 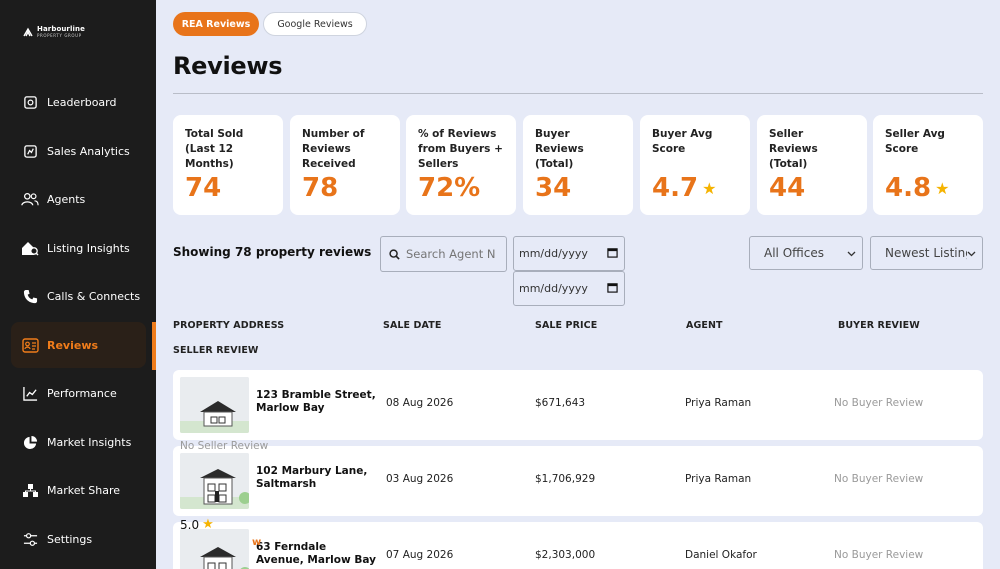 What do you see at coordinates (320, 188) in the screenshot?
I see `stat-value: 78` at bounding box center [320, 188].